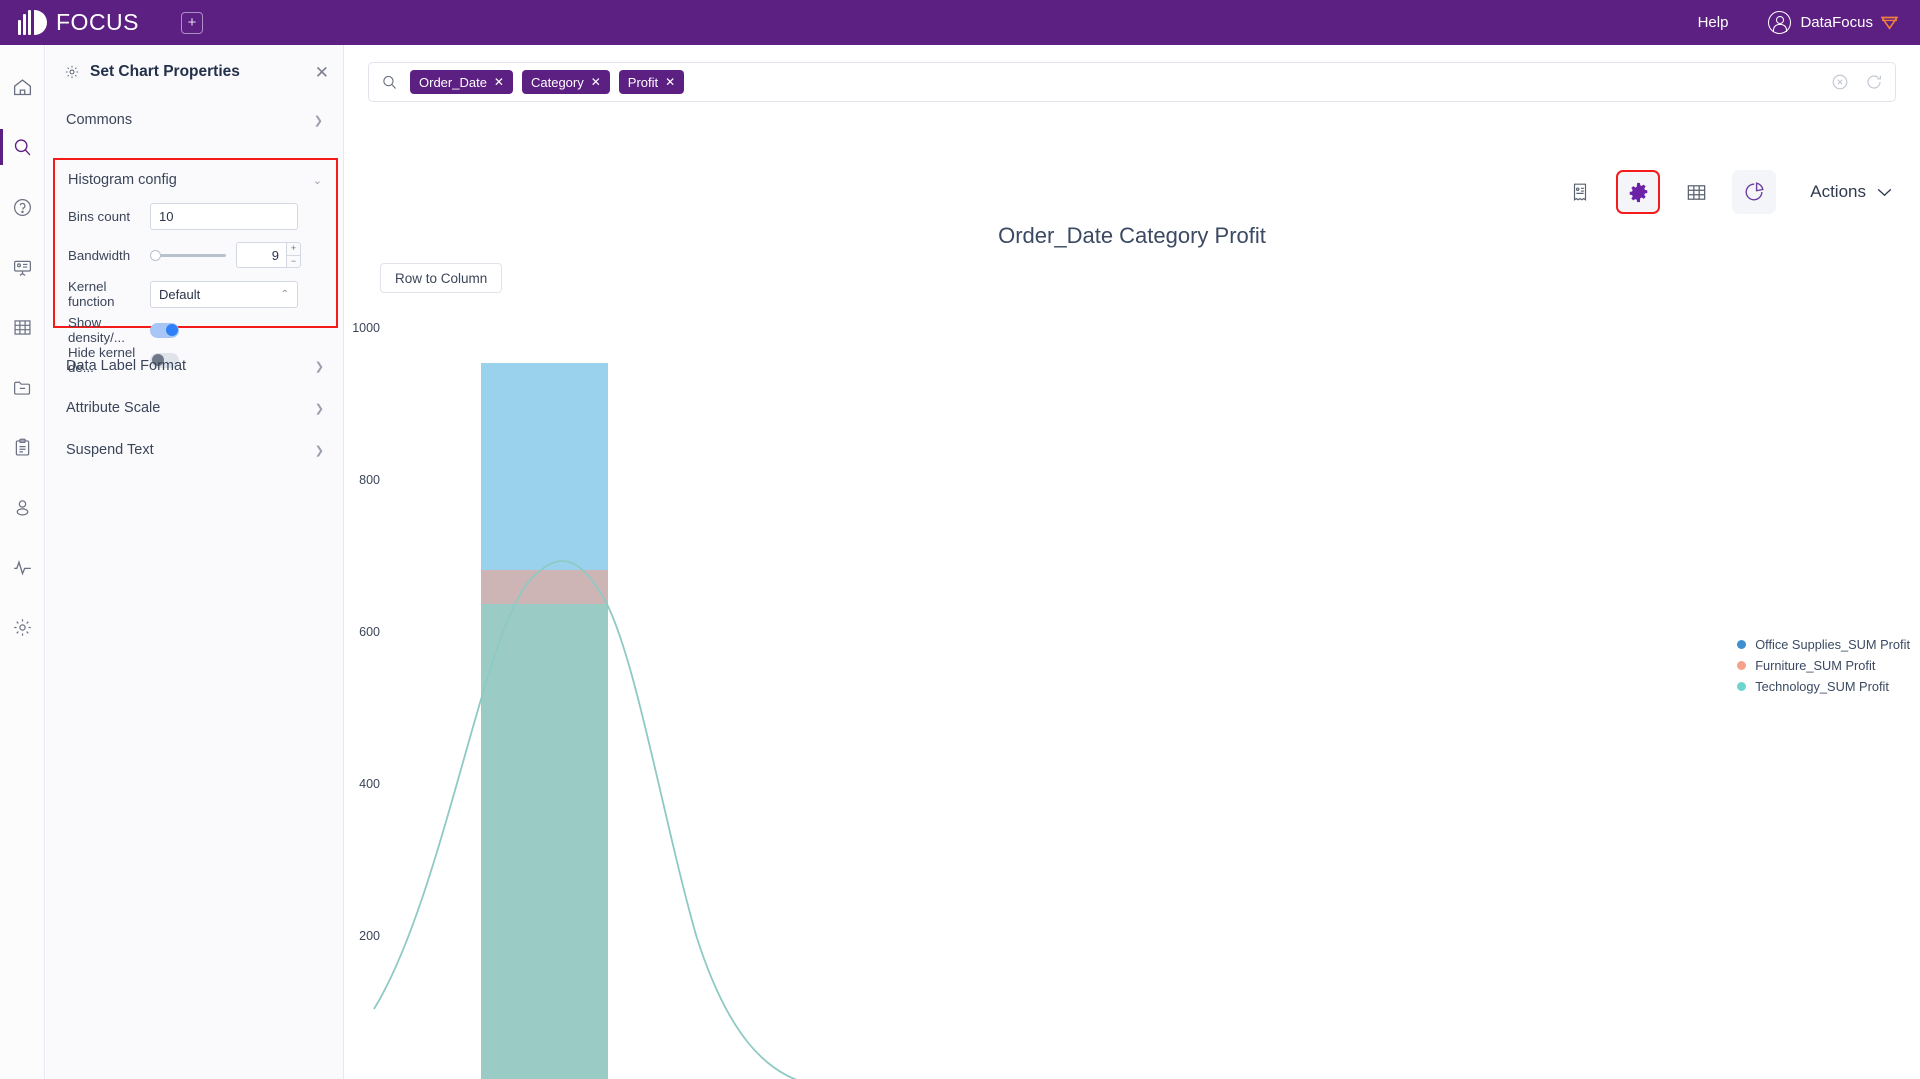 The height and width of the screenshot is (1079, 1920). I want to click on bins-count-input, so click(224, 216).